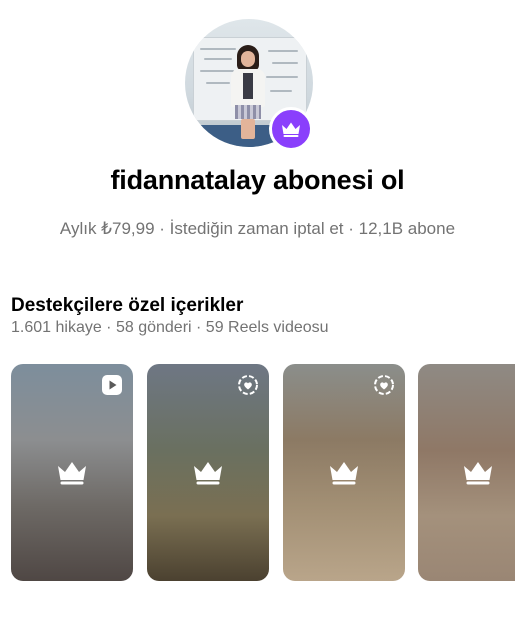 Image resolution: width=515 pixels, height=634 pixels. What do you see at coordinates (112, 385) in the screenshot?
I see `reels-icon` at bounding box center [112, 385].